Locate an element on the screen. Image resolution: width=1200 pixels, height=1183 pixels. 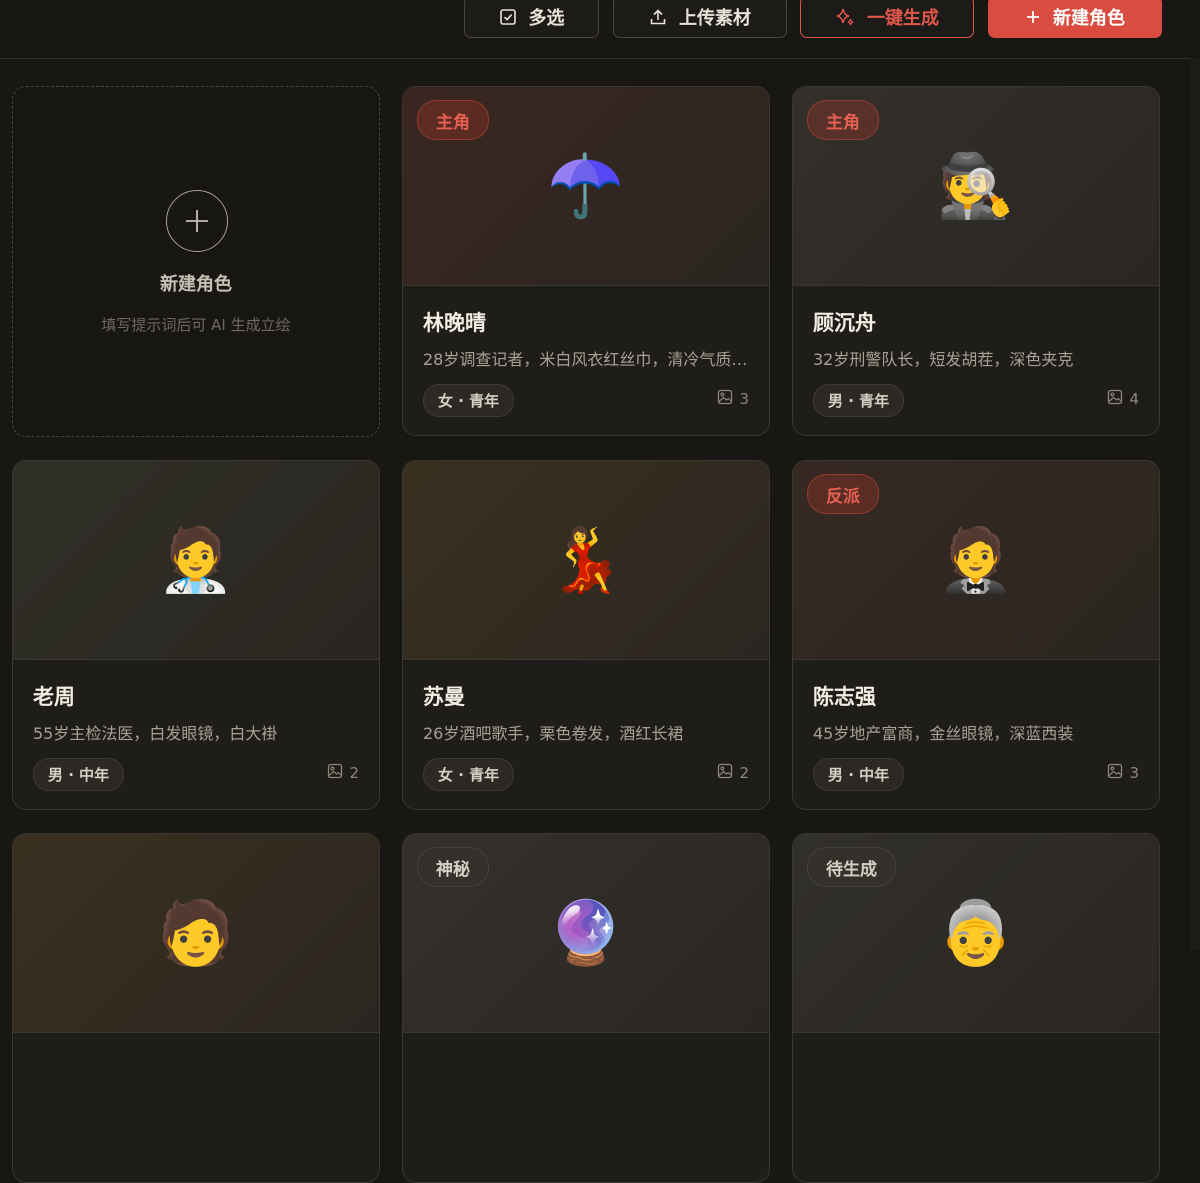
character-card: 🧑‍⚕️ 老周 55岁主检法医，白发眼镜，白大褂男 · 中年 2 is located at coordinates (196, 635).